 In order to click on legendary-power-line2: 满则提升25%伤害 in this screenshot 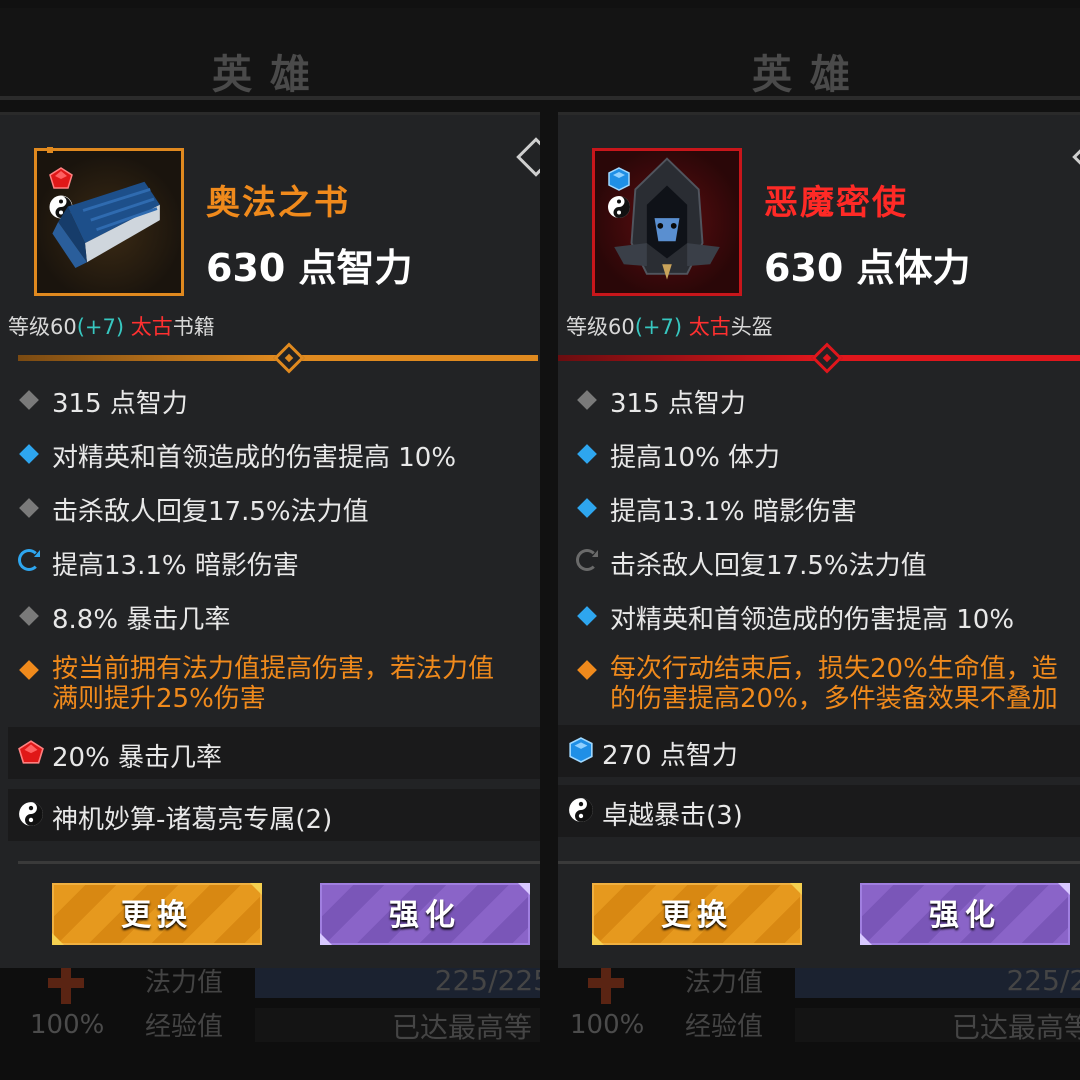, I will do `click(159, 699)`.